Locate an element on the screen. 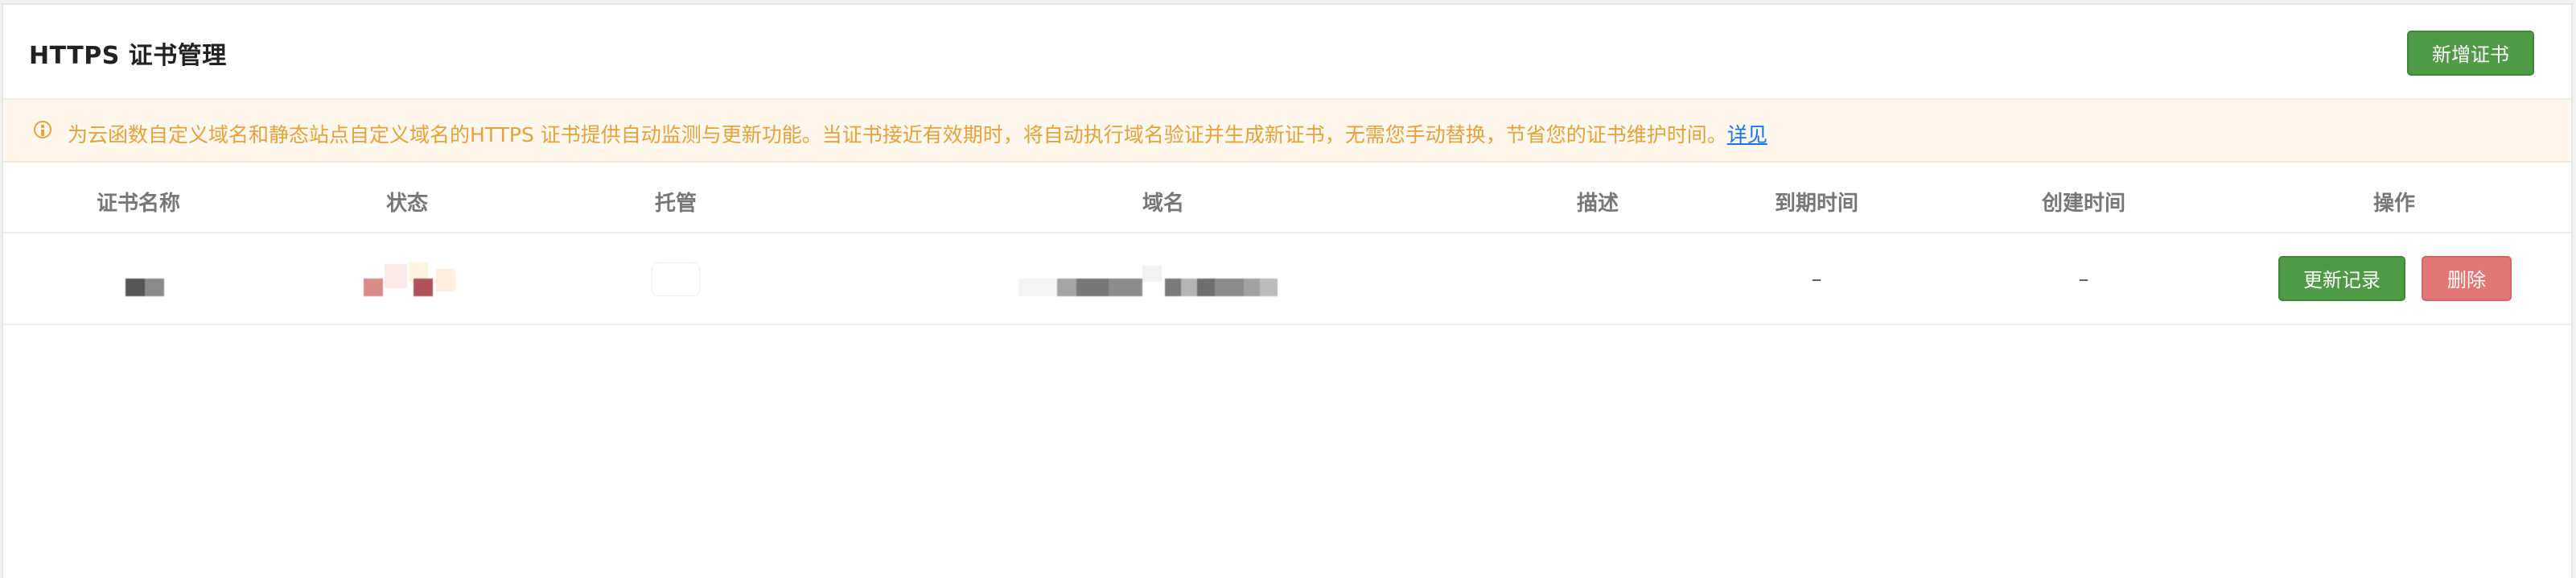 This screenshot has width=2576, height=578. column-header-domain: 域名 is located at coordinates (1163, 204).